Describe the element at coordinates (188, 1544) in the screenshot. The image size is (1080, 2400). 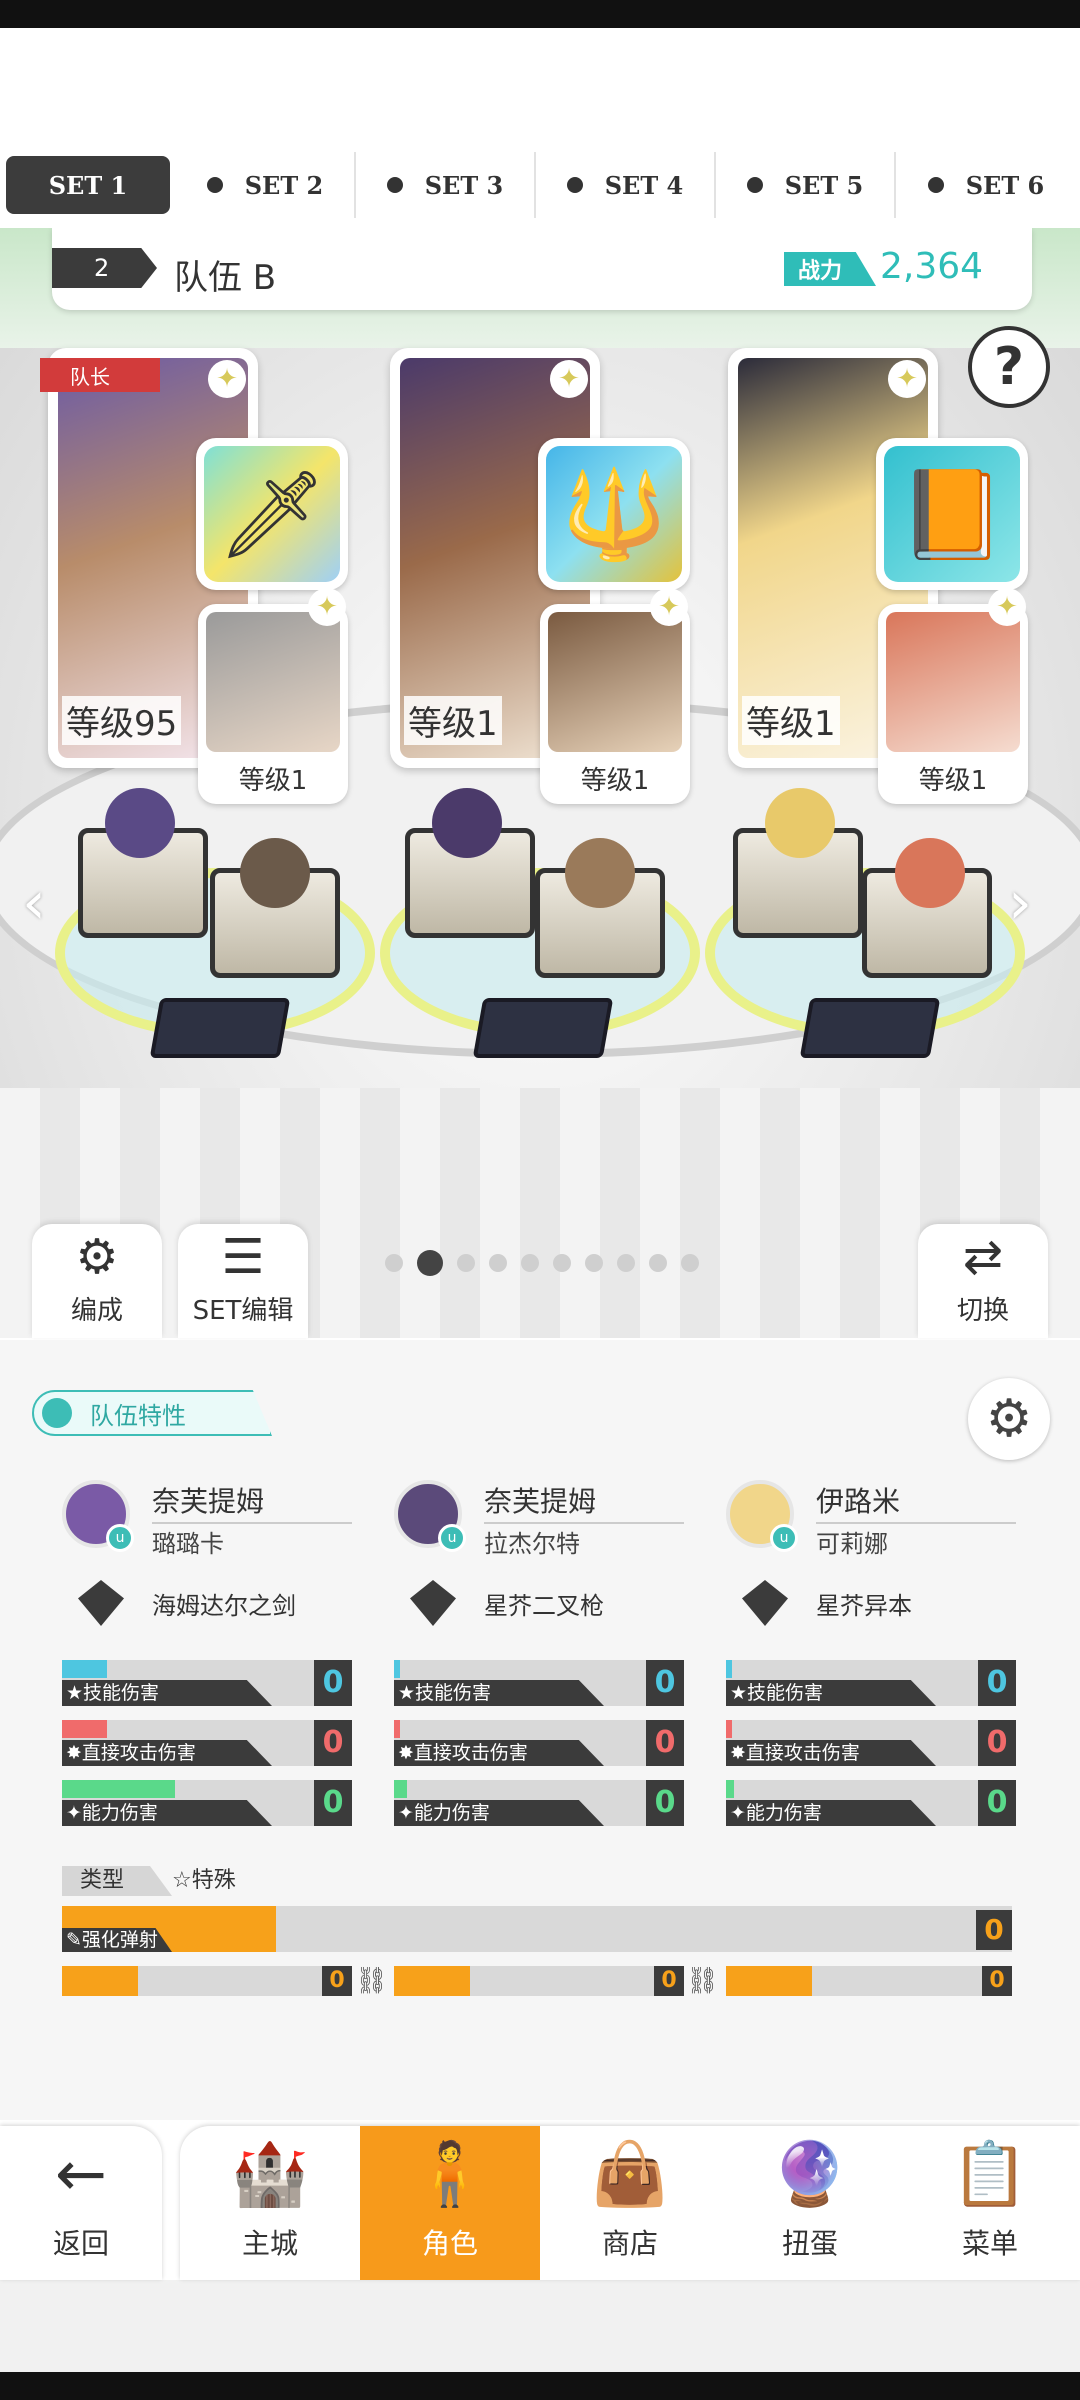
I see `support-name: 璐璐卡` at that location.